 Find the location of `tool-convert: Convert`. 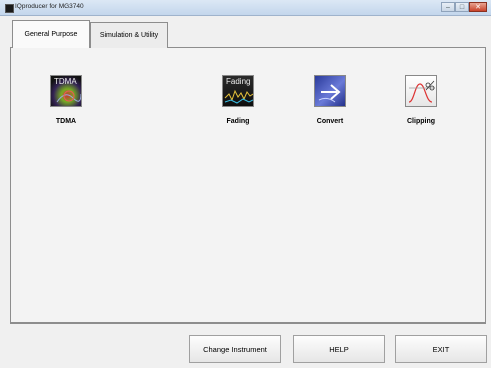

tool-convert: Convert is located at coordinates (330, 100).